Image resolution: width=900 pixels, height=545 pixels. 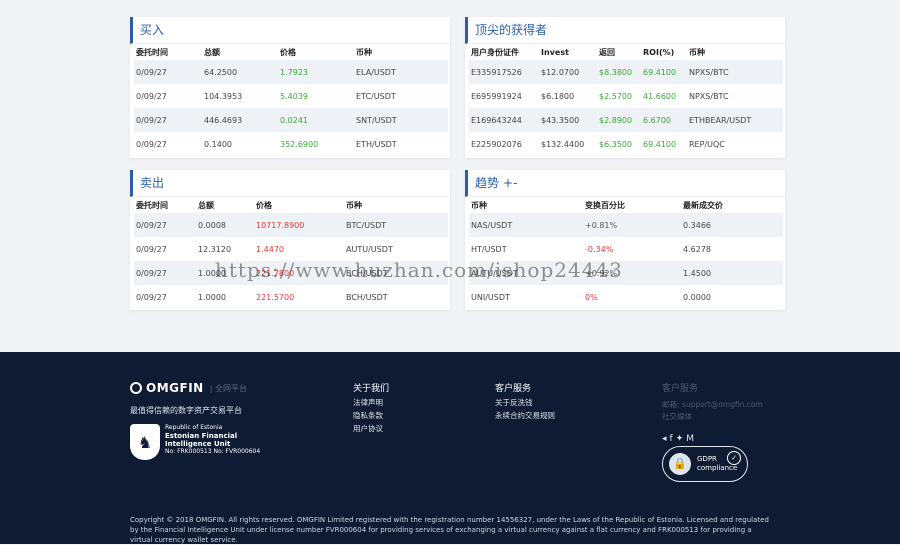 What do you see at coordinates (376, 96) in the screenshot?
I see `cell-pair: ETC/USDT` at bounding box center [376, 96].